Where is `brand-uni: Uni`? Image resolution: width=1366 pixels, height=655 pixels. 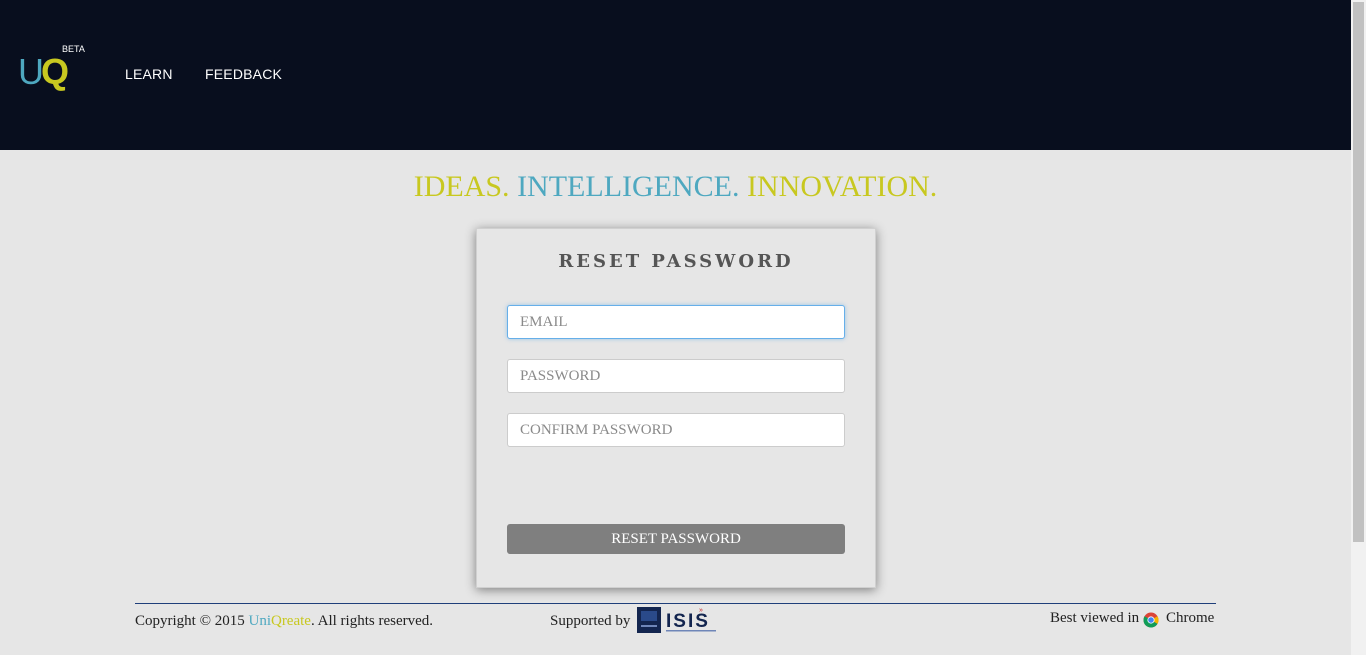
brand-uni: Uni is located at coordinates (259, 621).